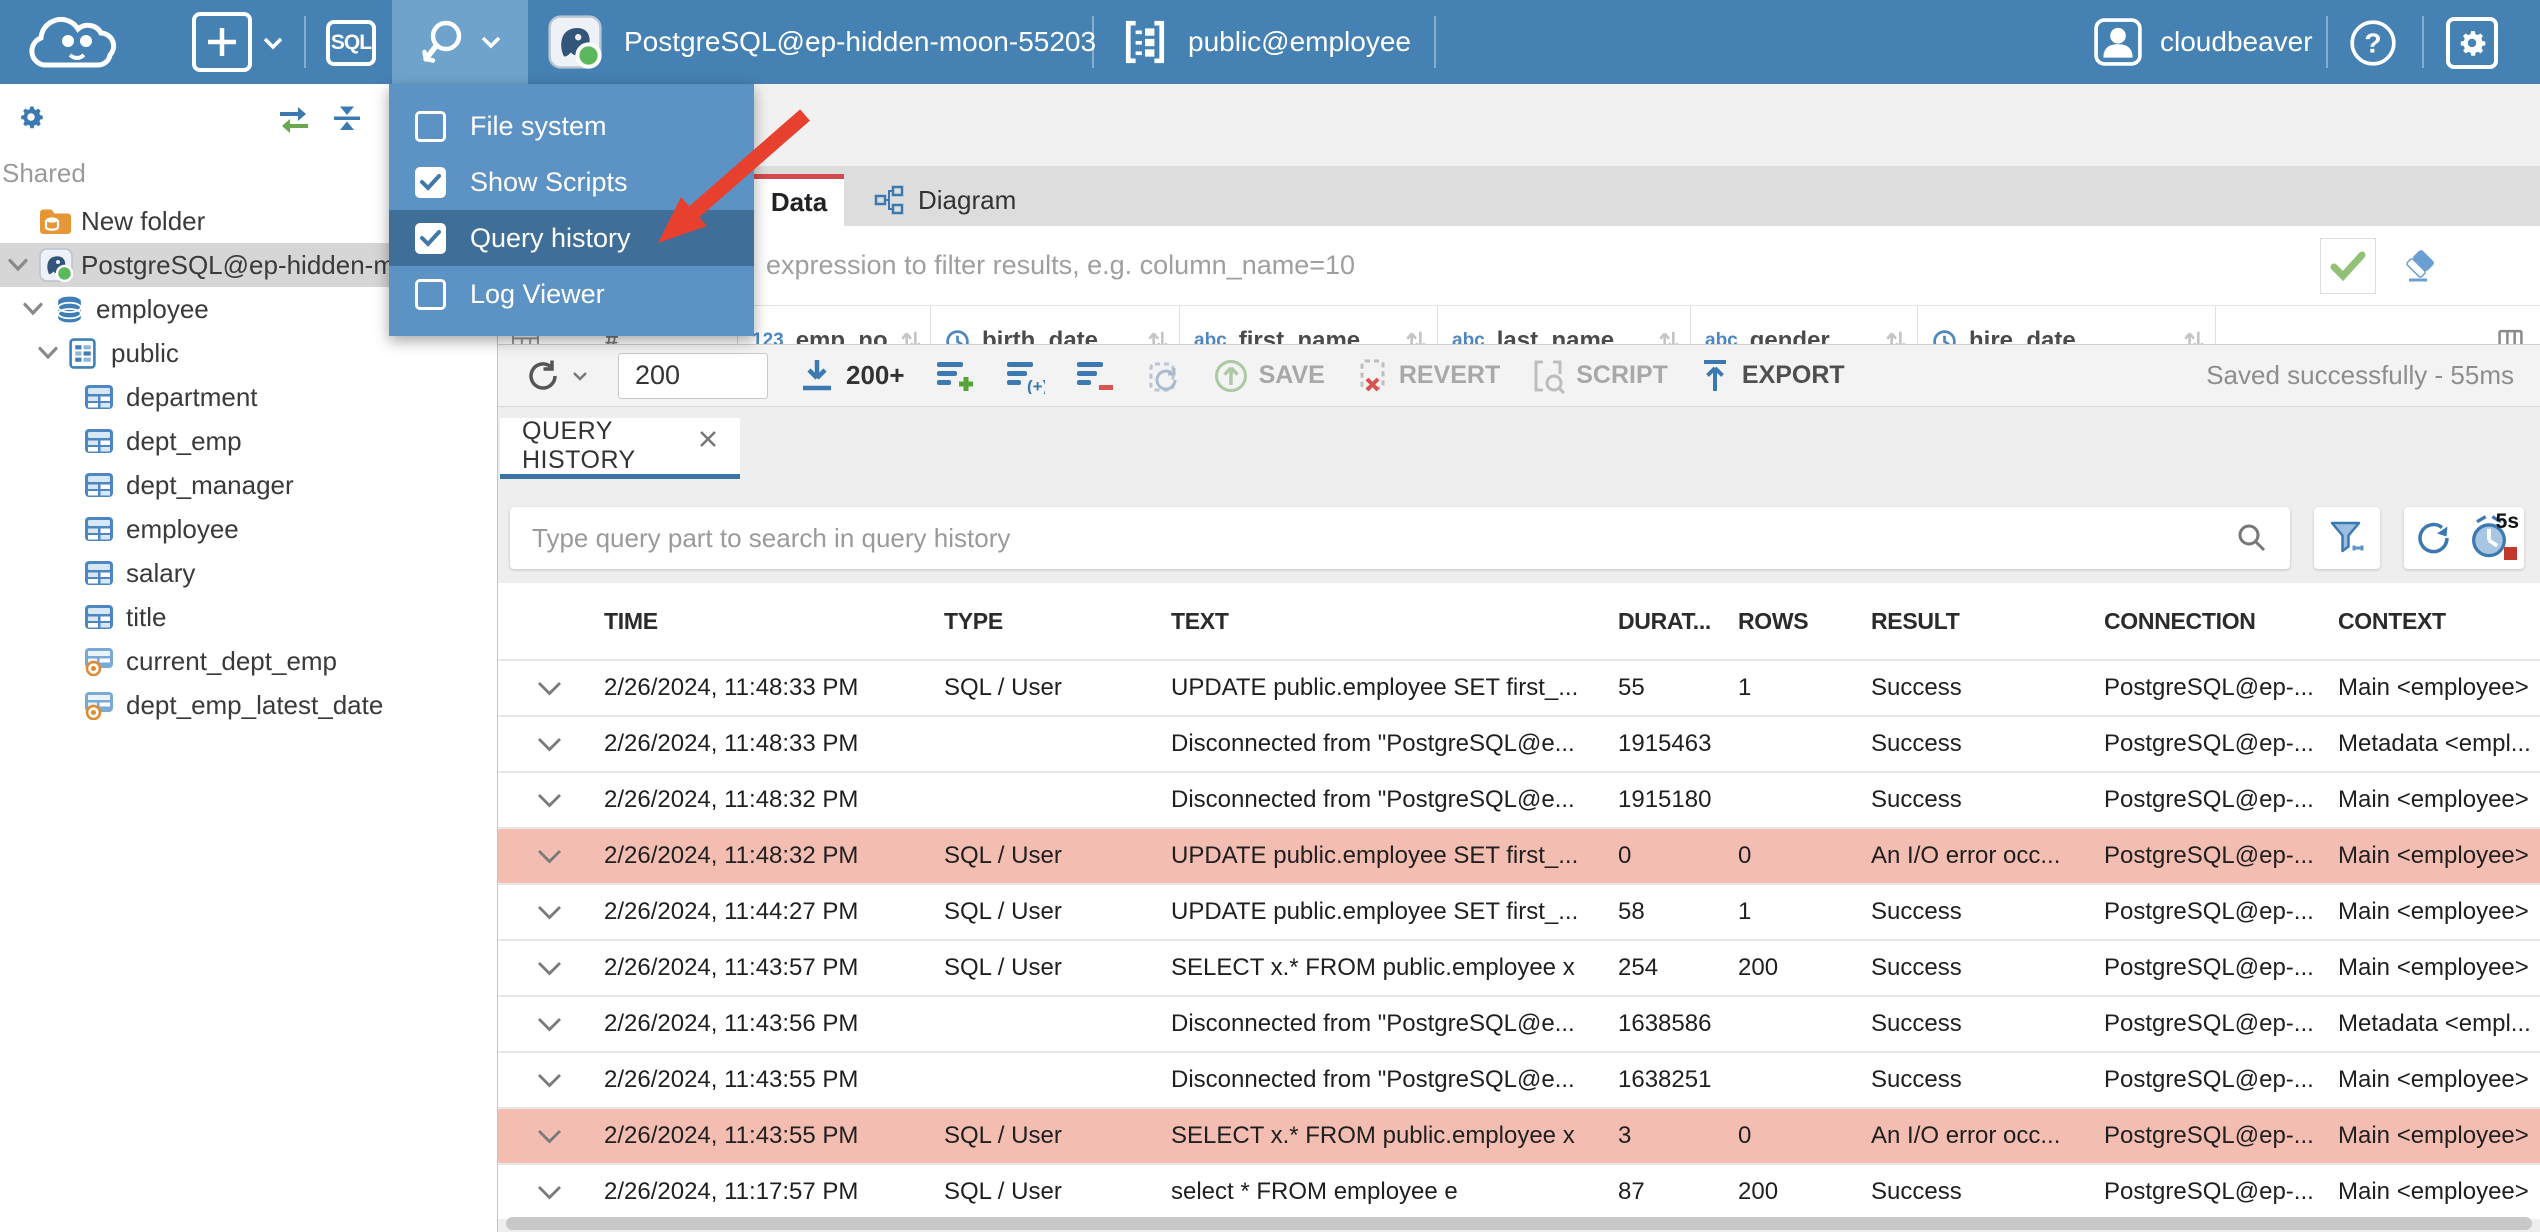  I want to click on fetch-more-button: 200+, so click(851, 376).